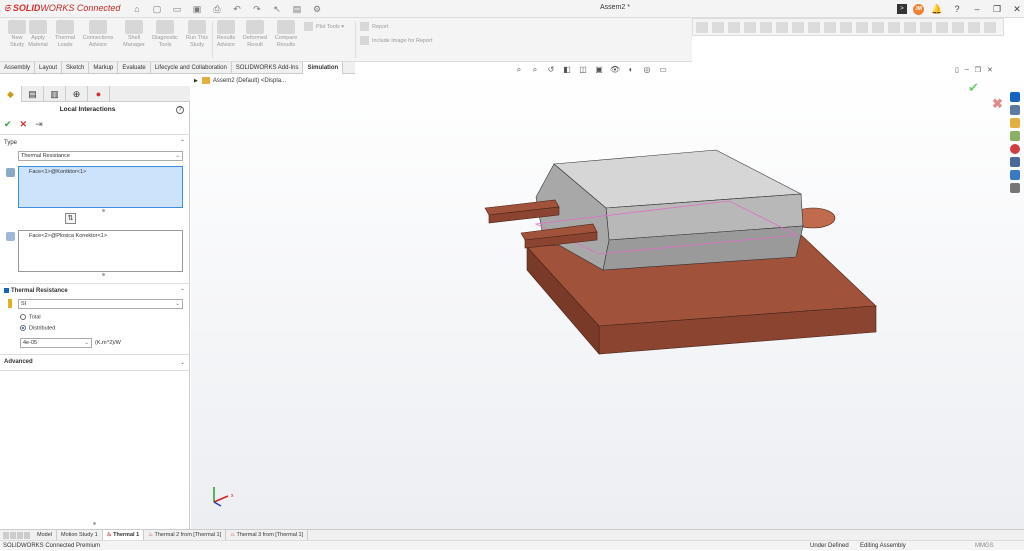 This screenshot has width=1024, height=551. I want to click on view-orientation-icon: ◫, so click(583, 69).